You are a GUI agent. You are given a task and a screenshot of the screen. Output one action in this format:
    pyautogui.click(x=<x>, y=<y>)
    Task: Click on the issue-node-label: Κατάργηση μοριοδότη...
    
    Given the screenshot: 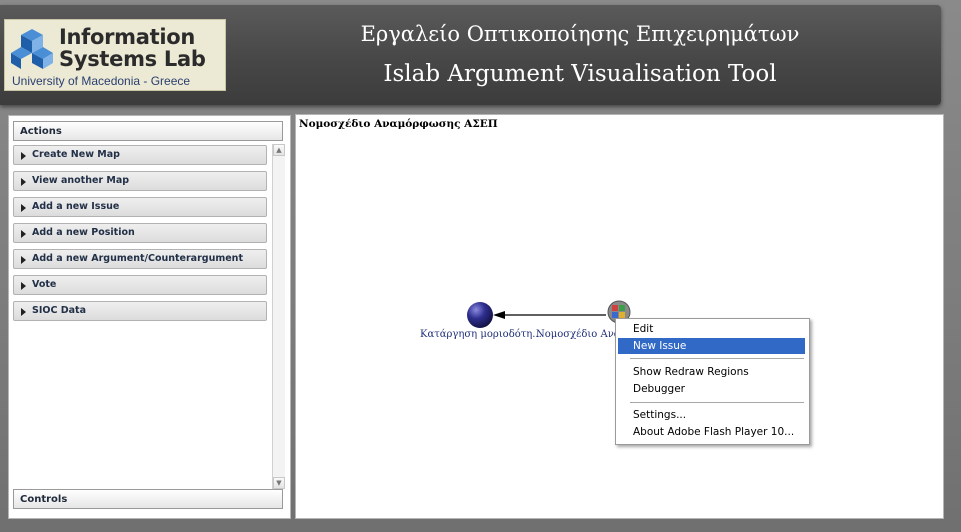 What is the action you would take?
    pyautogui.click(x=481, y=334)
    